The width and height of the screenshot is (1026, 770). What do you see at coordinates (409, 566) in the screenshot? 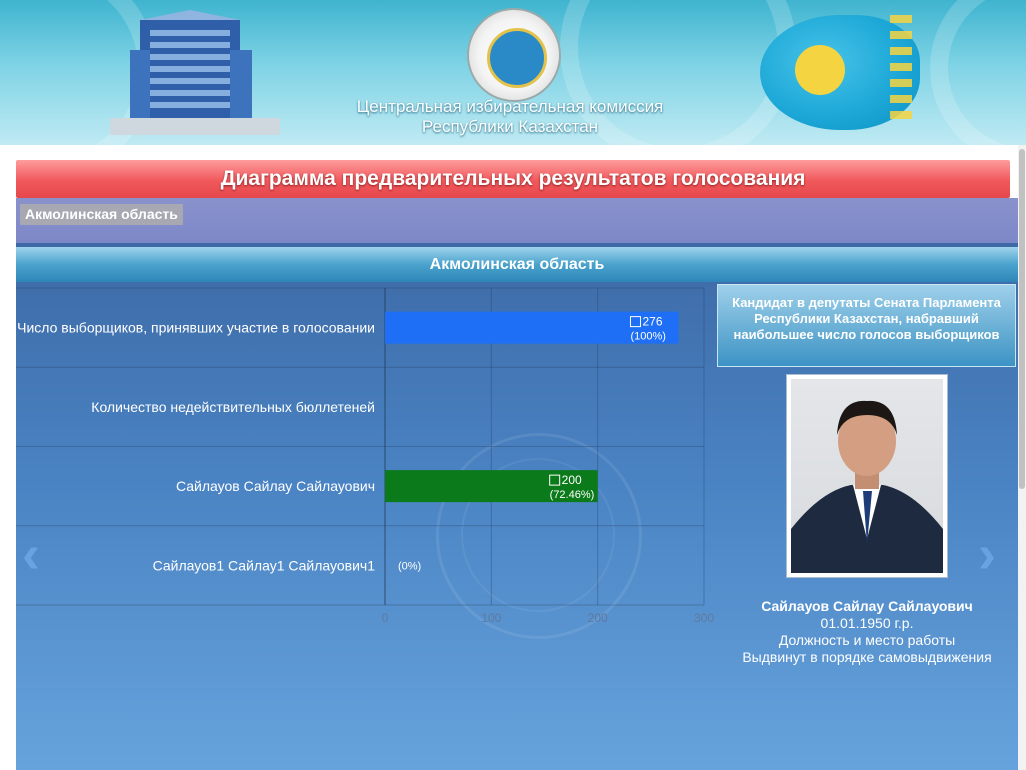
I see `percent-label: (0%)` at bounding box center [409, 566].